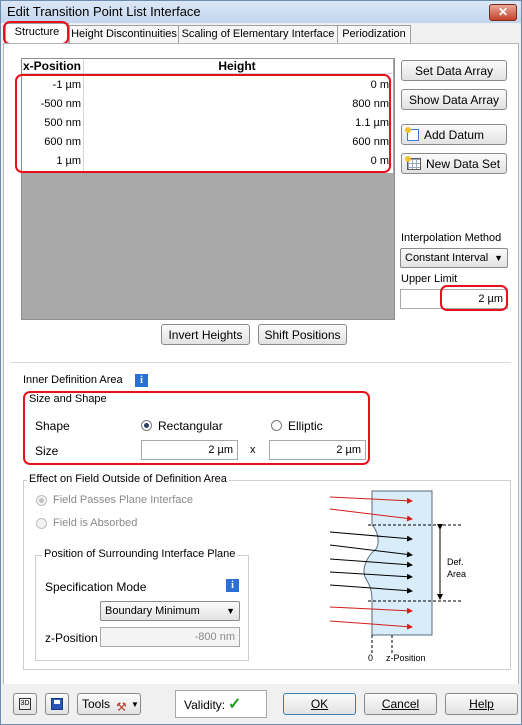 The image size is (522, 725). What do you see at coordinates (104, 11) in the screenshot?
I see `window-title: Edit Transition Point List Interface` at bounding box center [104, 11].